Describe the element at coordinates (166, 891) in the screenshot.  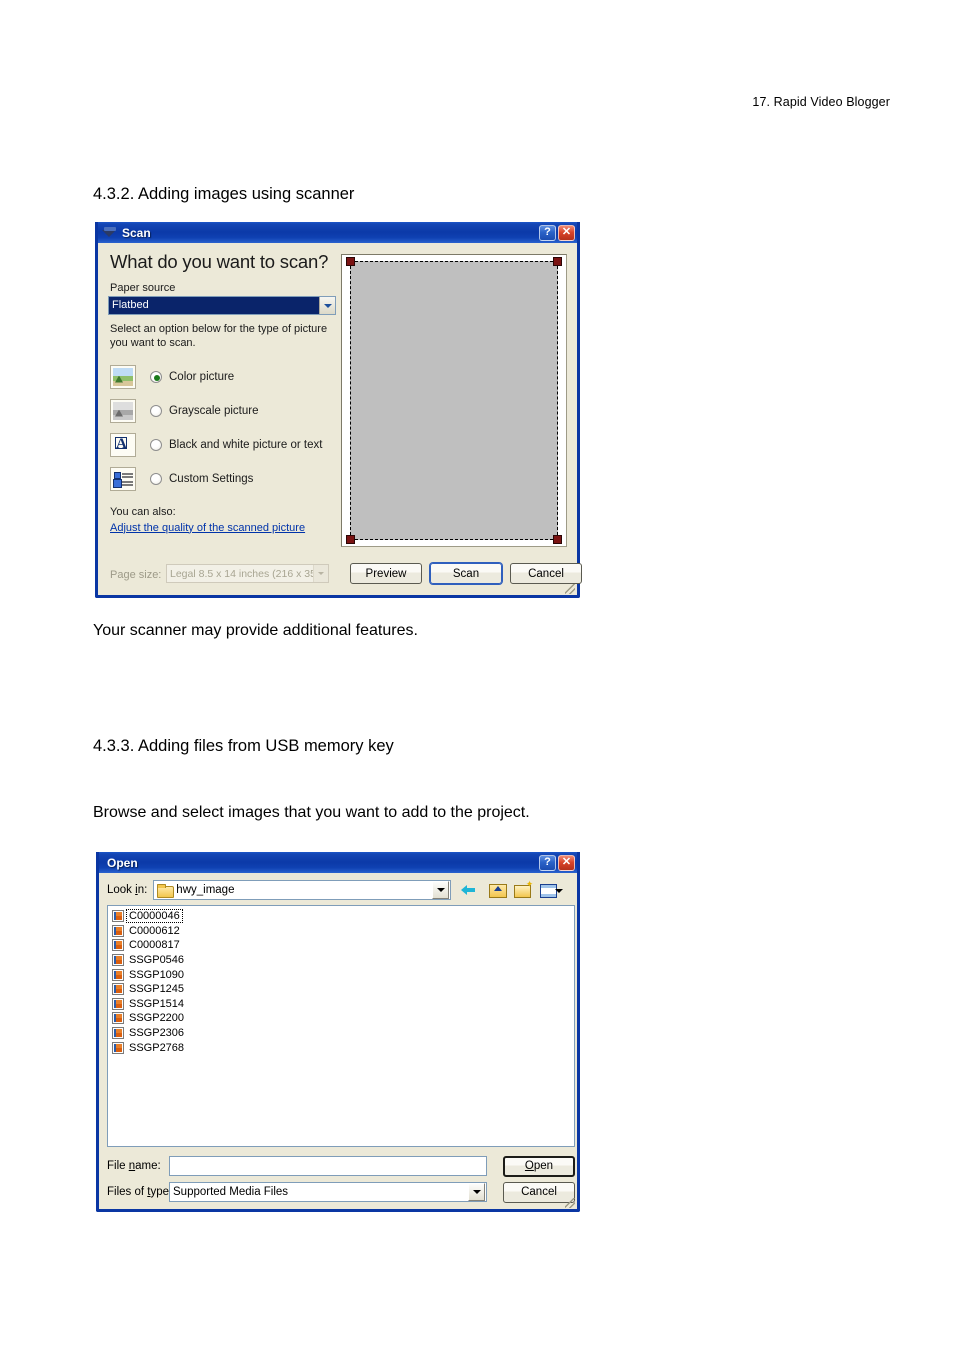
I see `folder-icon` at that location.